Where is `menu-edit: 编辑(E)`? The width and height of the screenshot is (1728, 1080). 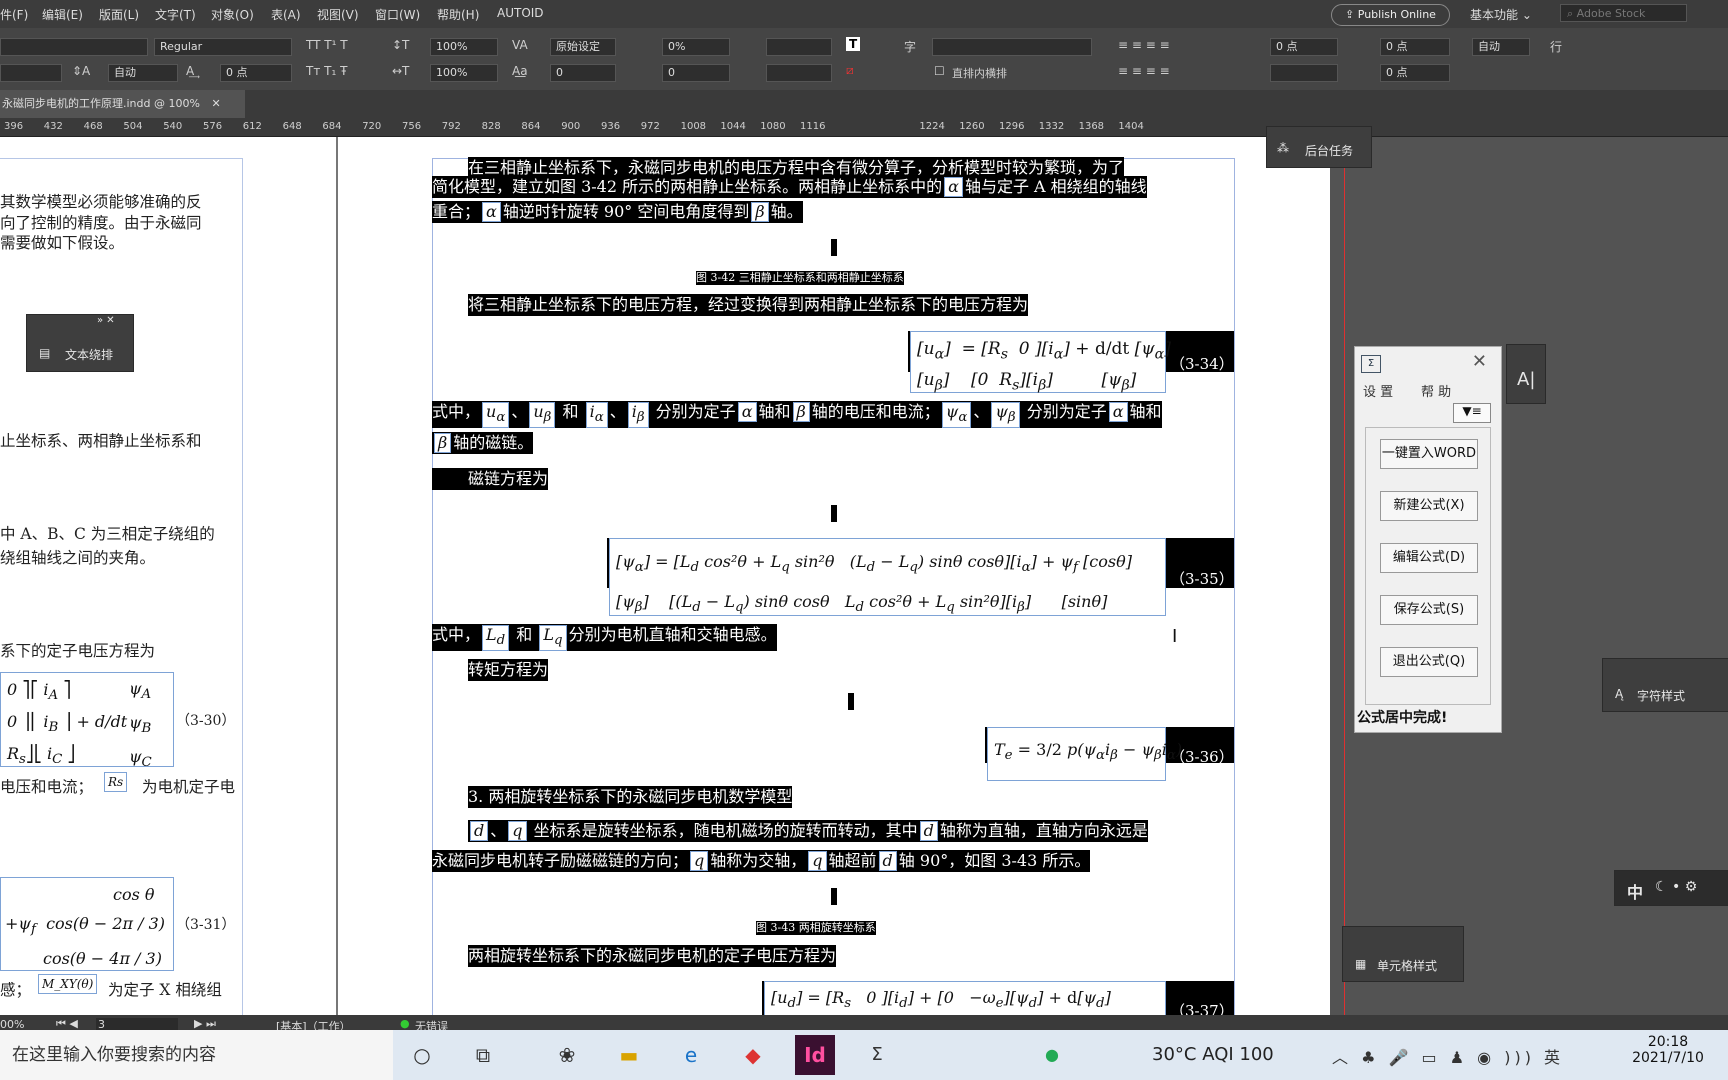 menu-edit: 编辑(E) is located at coordinates (62, 14).